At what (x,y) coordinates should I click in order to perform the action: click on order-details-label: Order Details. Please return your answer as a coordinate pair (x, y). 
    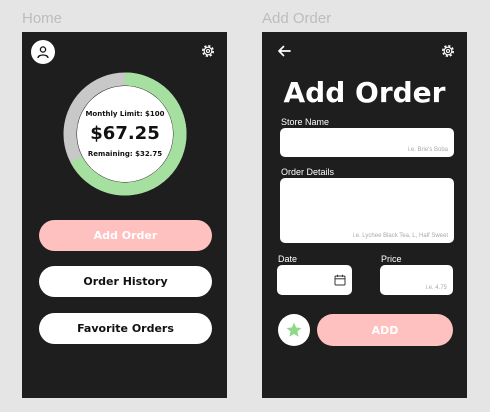
    Looking at the image, I should click on (308, 172).